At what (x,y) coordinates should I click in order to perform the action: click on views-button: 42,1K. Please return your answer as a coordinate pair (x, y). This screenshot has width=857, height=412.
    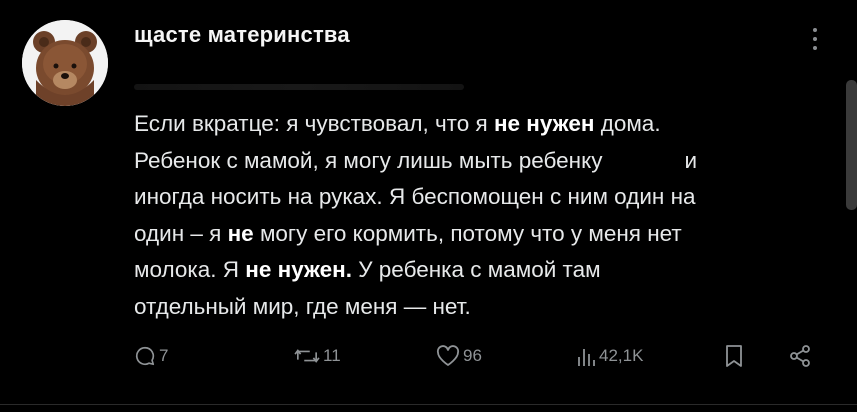
    Looking at the image, I should click on (609, 356).